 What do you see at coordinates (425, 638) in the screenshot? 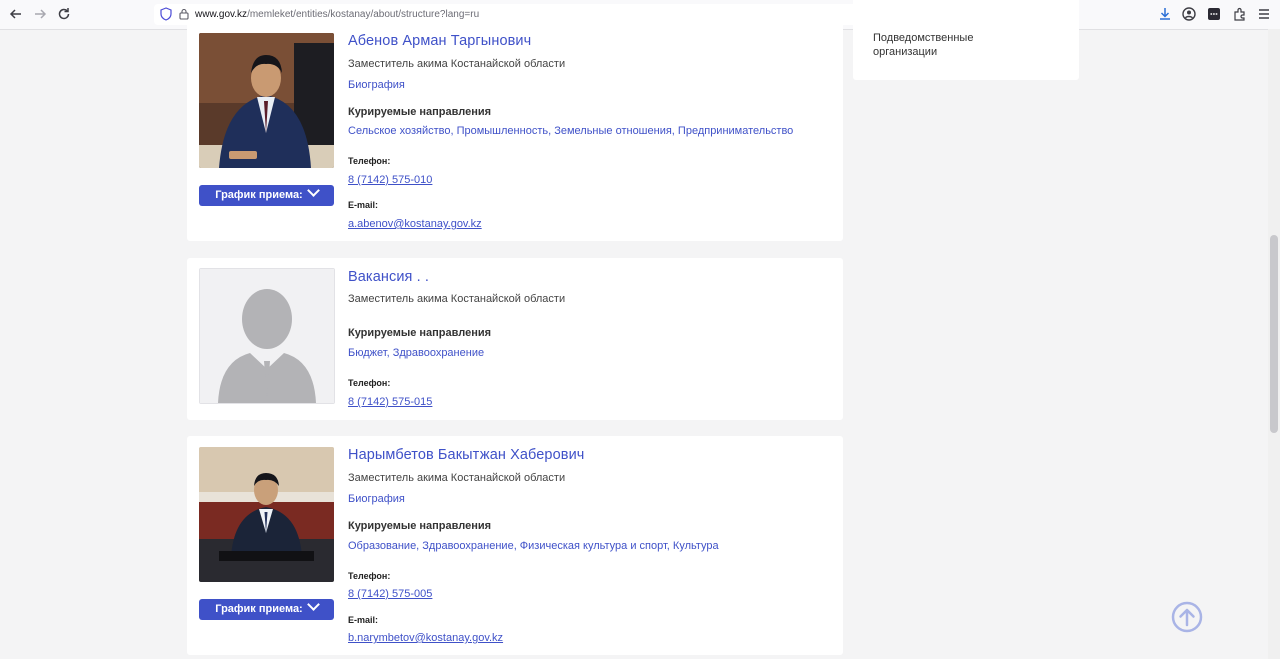
I see `email-link: b.narymbetov@kostanay.gov.kz` at bounding box center [425, 638].